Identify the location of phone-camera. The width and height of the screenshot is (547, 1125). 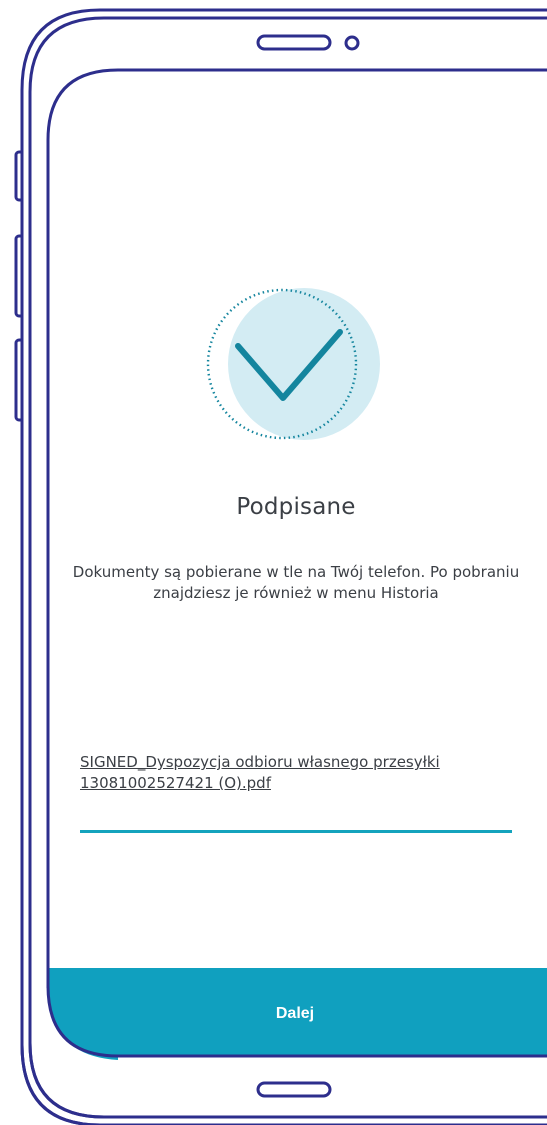
(352, 43).